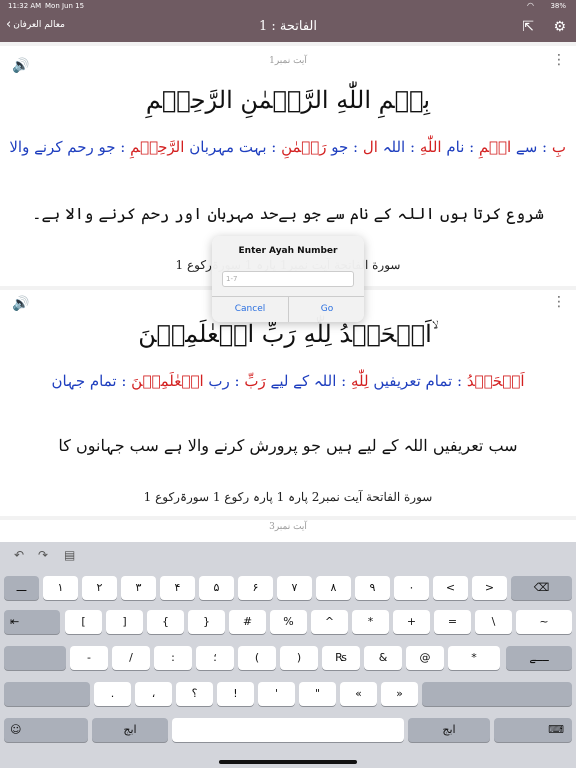 The height and width of the screenshot is (768, 576). I want to click on word-urdu: اللہ, so click(394, 147).